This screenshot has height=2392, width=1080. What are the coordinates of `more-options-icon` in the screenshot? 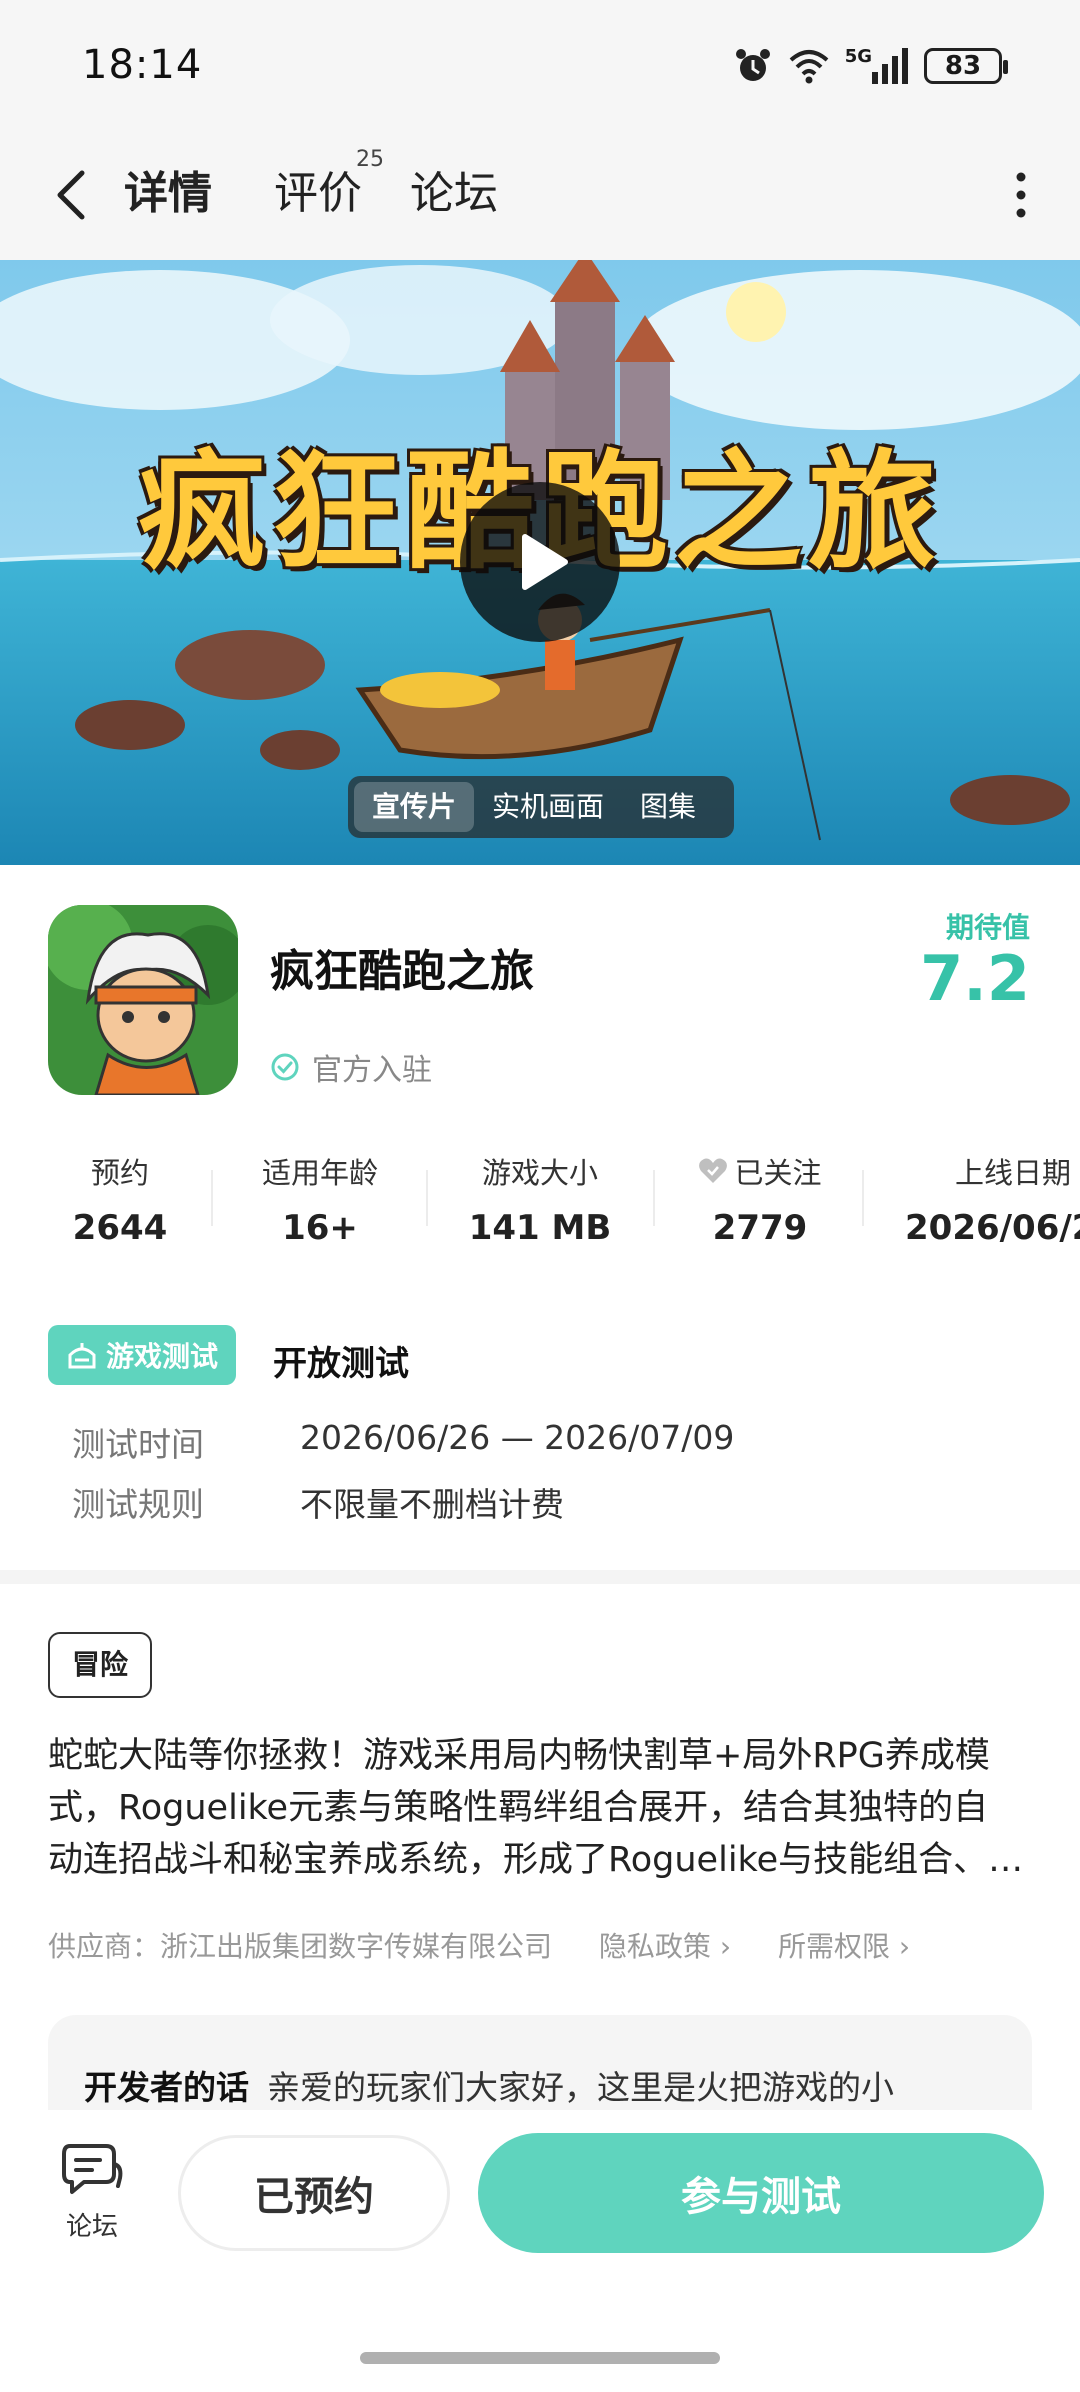 It's located at (1021, 195).